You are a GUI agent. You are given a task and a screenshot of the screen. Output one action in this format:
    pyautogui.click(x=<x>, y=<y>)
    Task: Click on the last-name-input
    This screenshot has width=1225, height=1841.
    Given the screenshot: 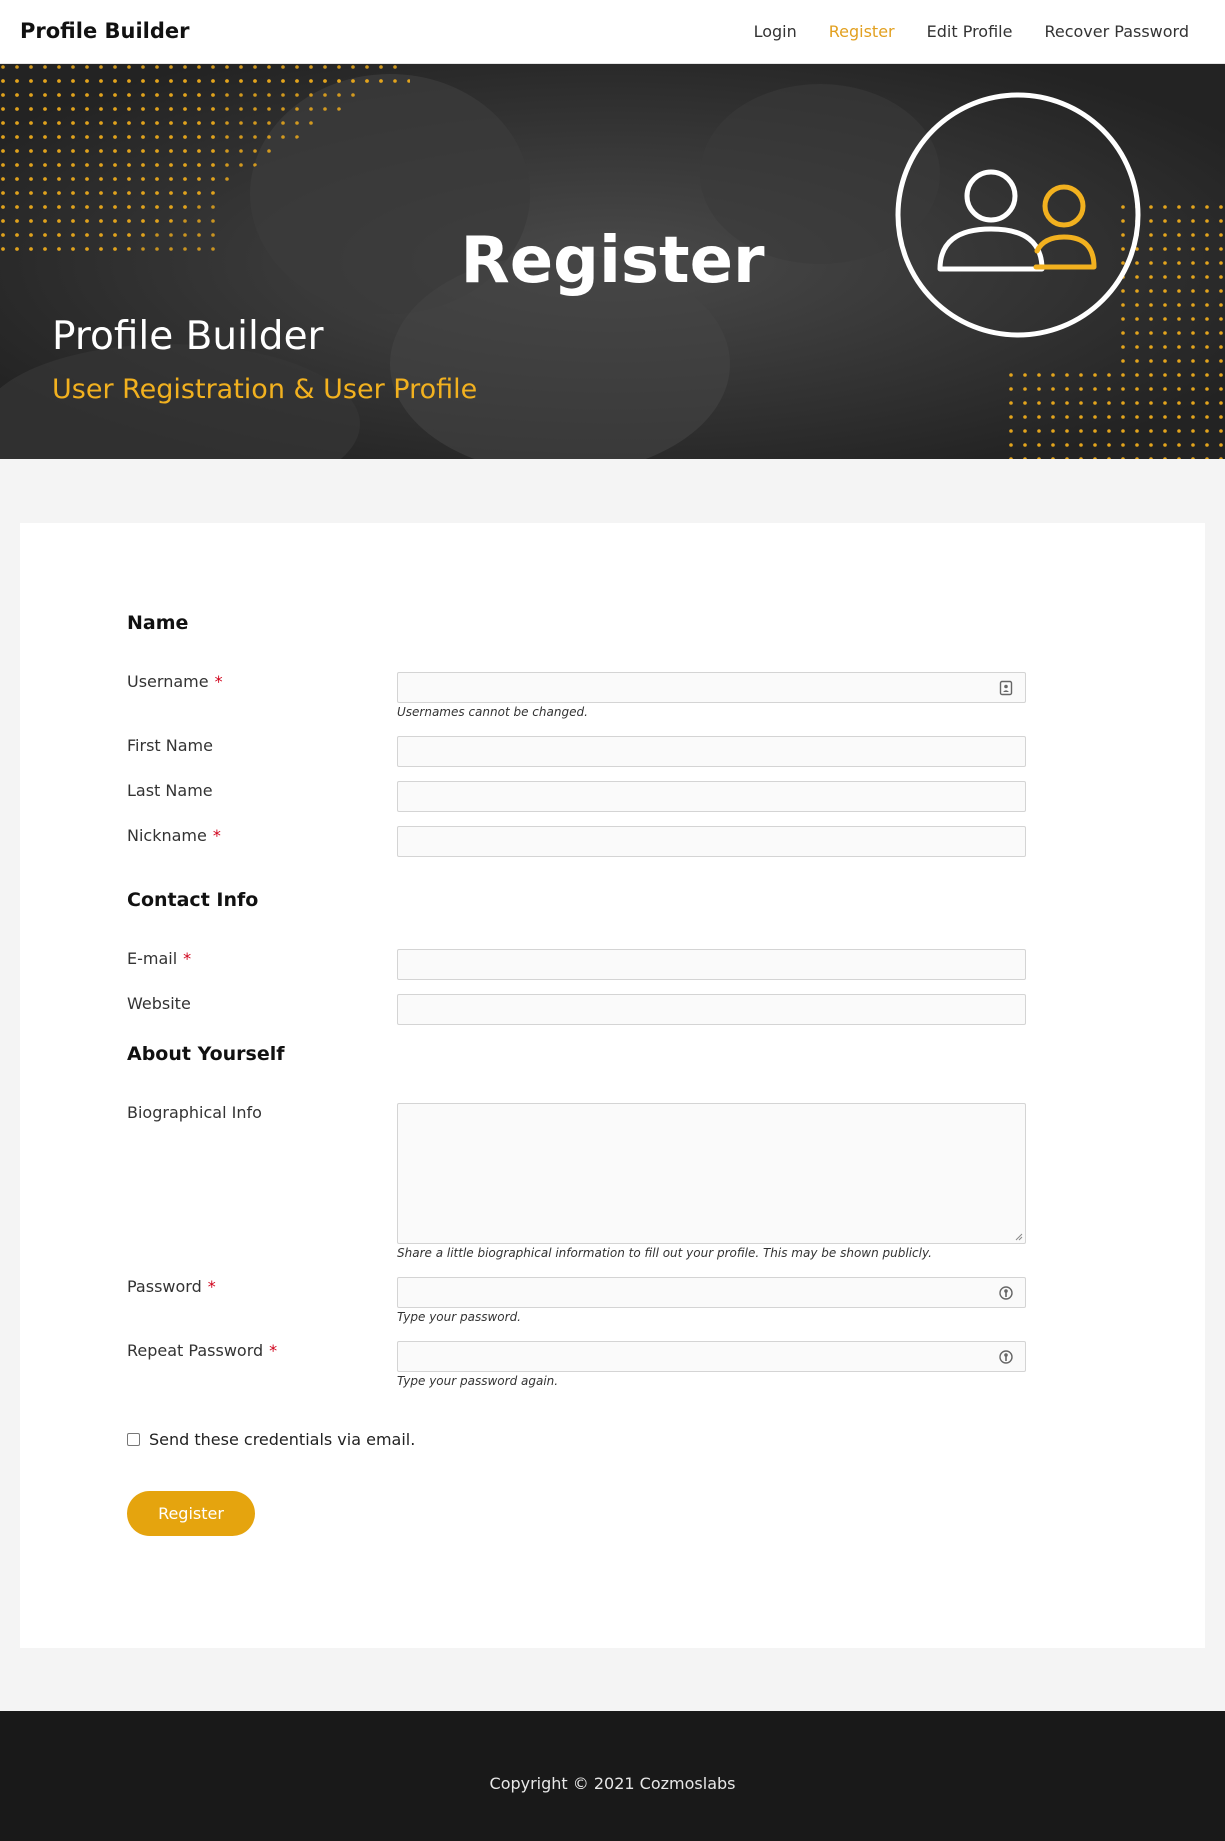 What is the action you would take?
    pyautogui.click(x=711, y=796)
    